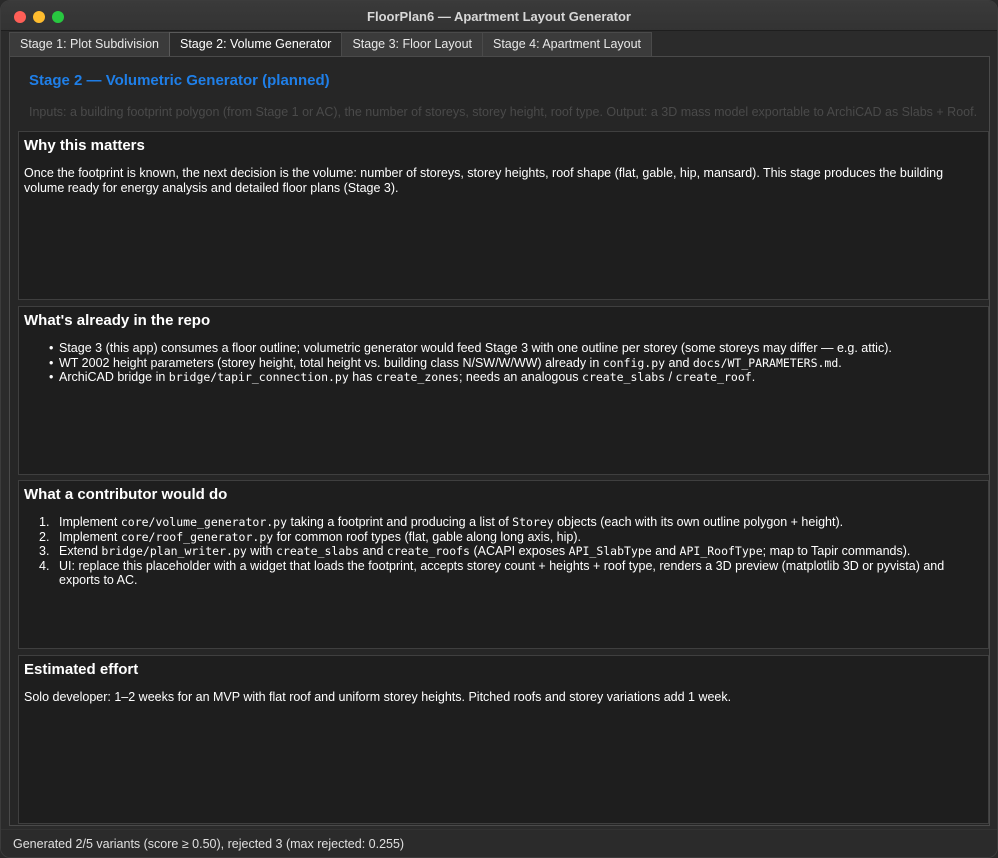  I want to click on title-bar: FloorPlan6 — Apartment Layout Generator, so click(499, 16).